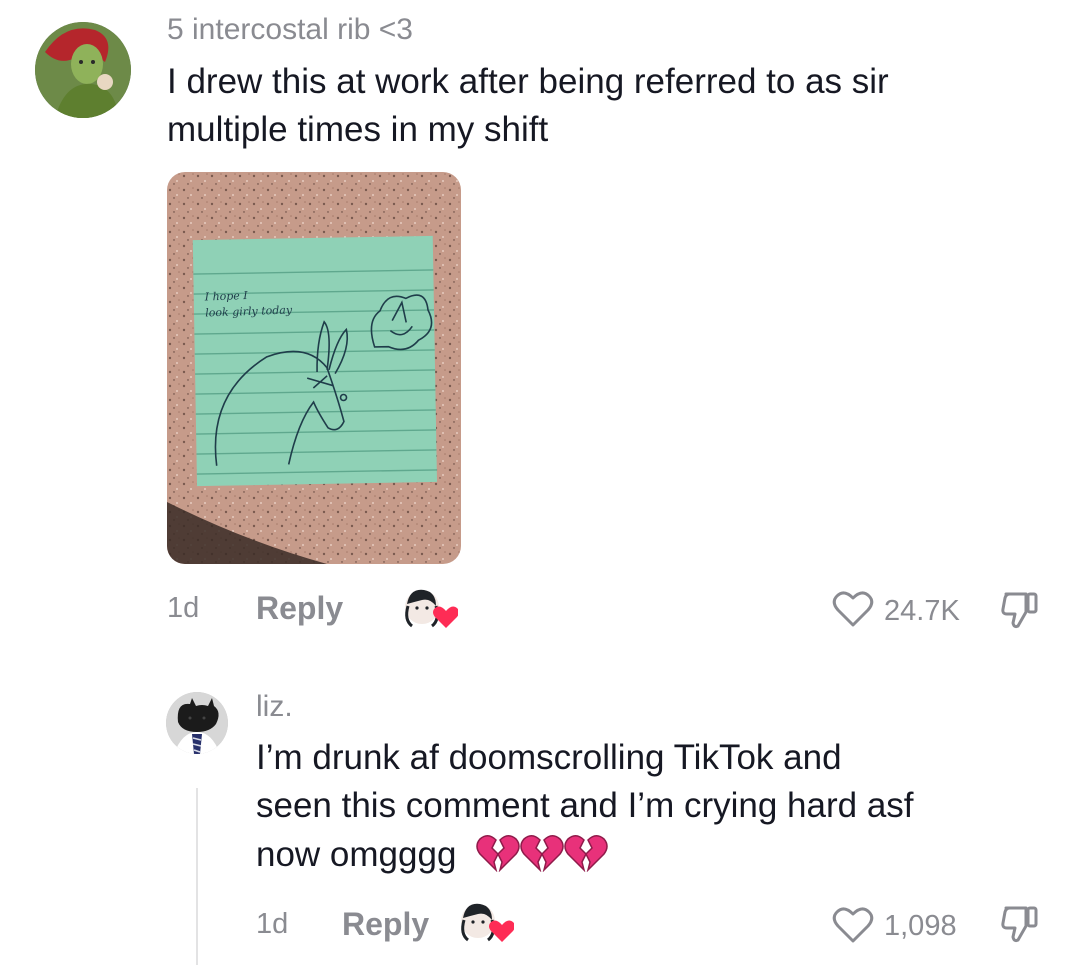 This screenshot has height=965, width=1080. What do you see at coordinates (197, 876) in the screenshot?
I see `thread-line` at bounding box center [197, 876].